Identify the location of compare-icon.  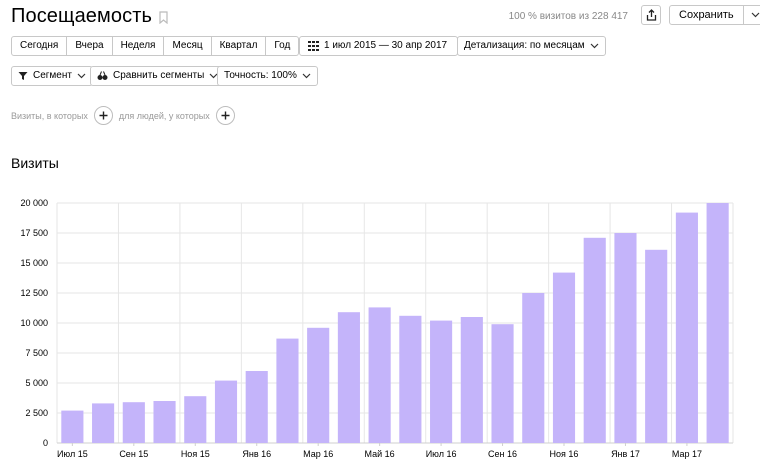
(102, 75).